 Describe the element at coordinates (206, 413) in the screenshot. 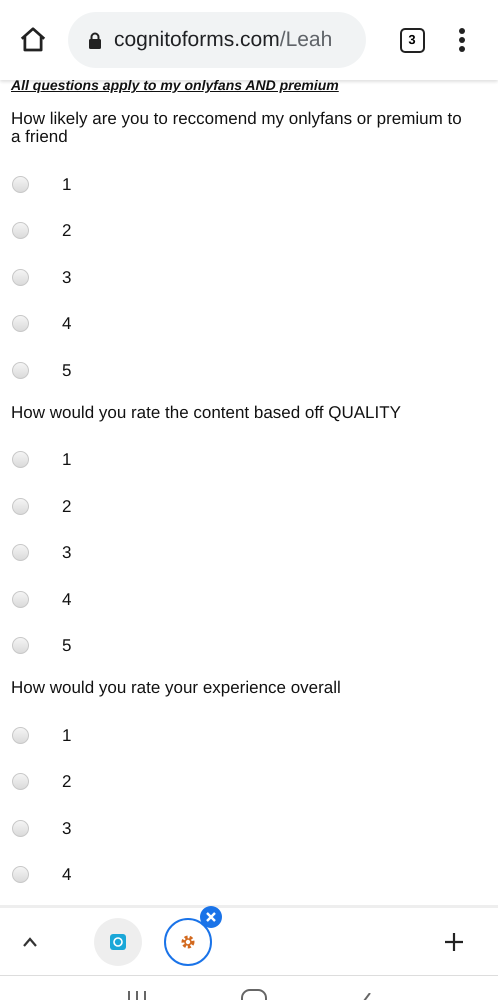

I see `question-text: How would you rate the content based off QUALITY` at that location.